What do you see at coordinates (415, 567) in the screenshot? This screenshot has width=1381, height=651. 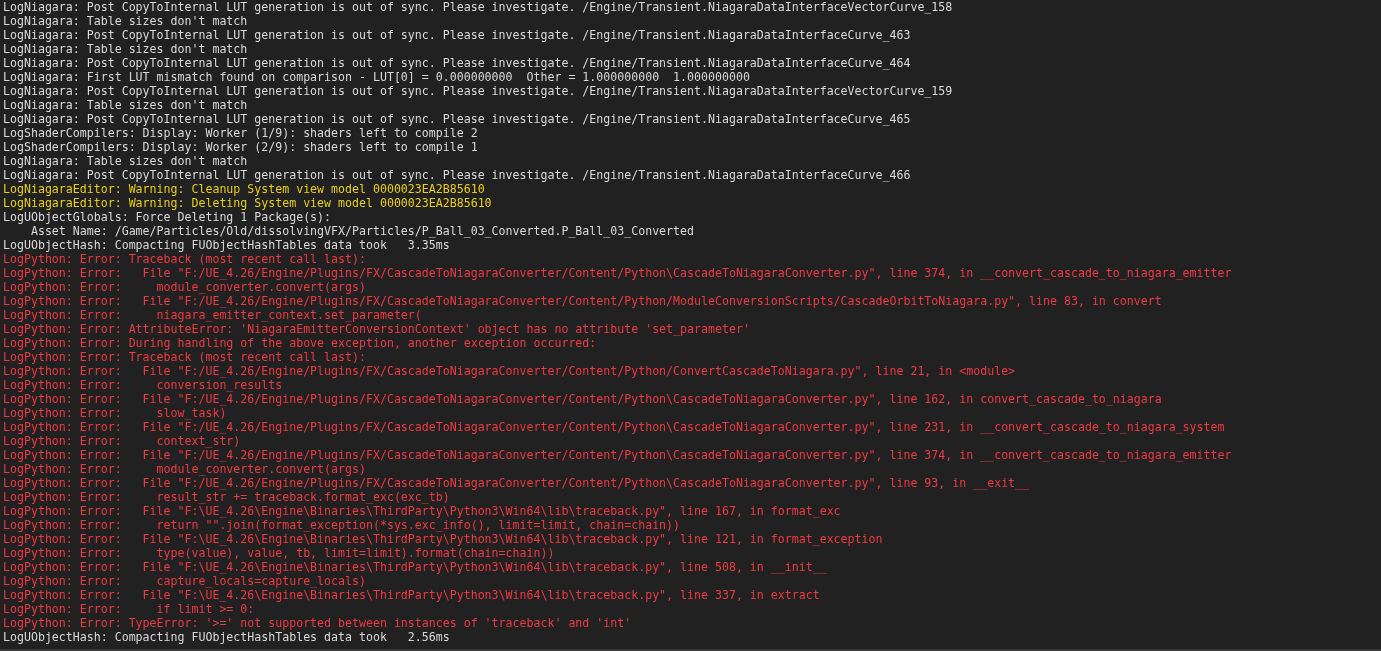 I see `log-line: LogPython: Error: File "F:\UE_4.26\Engine\Binaries\ThirdParty\Python3\Win64\lib\traceback.py", line 508, in __init__` at bounding box center [415, 567].